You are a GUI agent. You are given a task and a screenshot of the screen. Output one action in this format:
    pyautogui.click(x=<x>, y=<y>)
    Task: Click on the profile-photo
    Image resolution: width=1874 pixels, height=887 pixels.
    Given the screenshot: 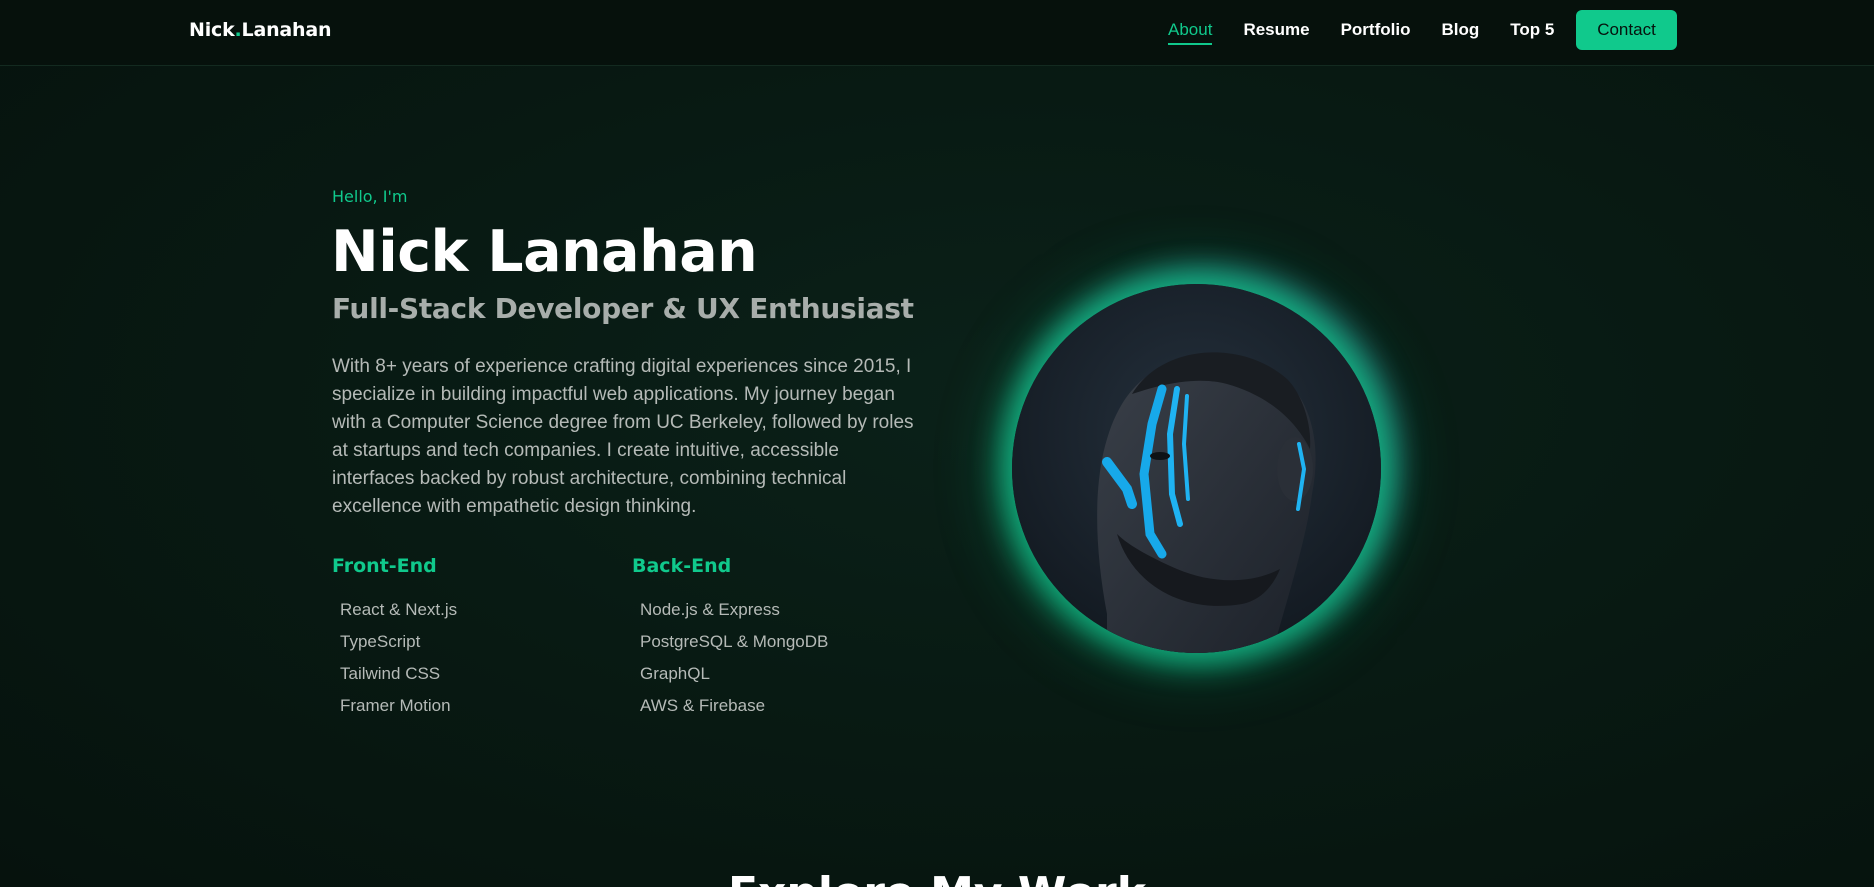 What is the action you would take?
    pyautogui.click(x=1196, y=468)
    